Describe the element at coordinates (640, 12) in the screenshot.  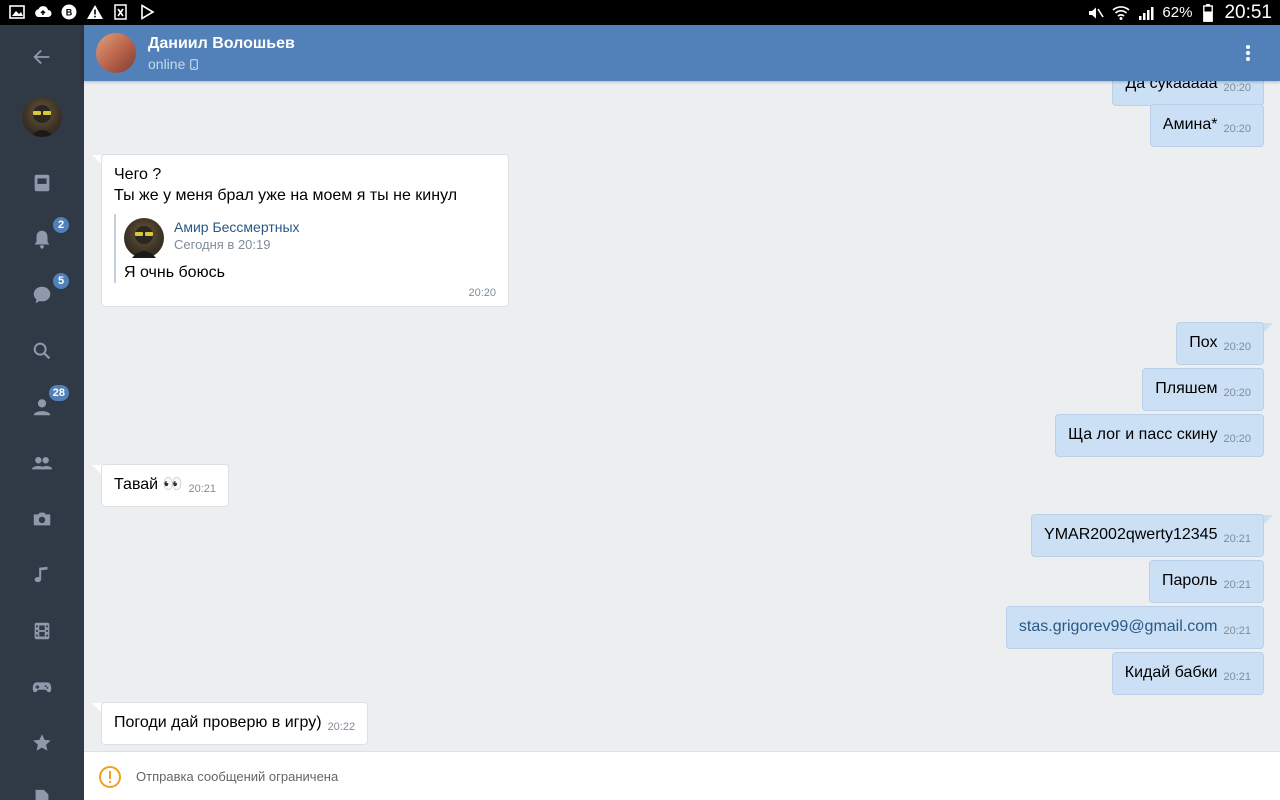
I see `status-bar: B 62% 20:51` at that location.